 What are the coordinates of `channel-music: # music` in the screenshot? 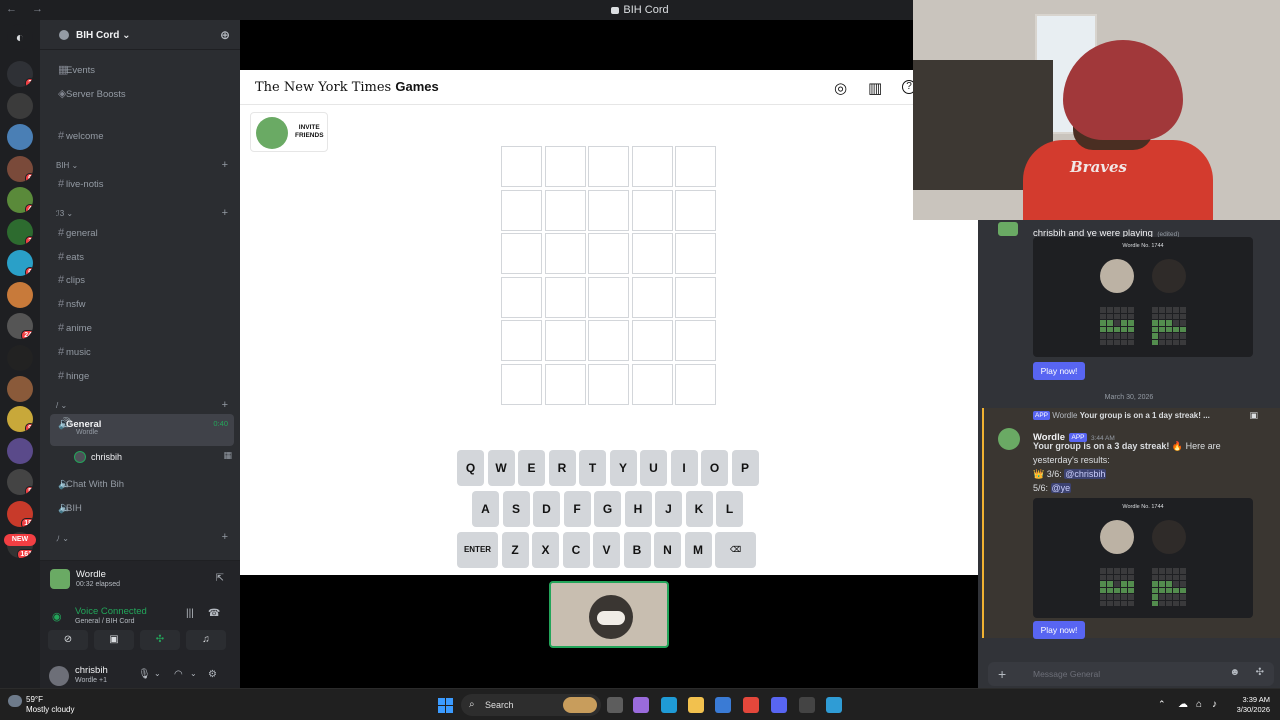 It's located at (142, 352).